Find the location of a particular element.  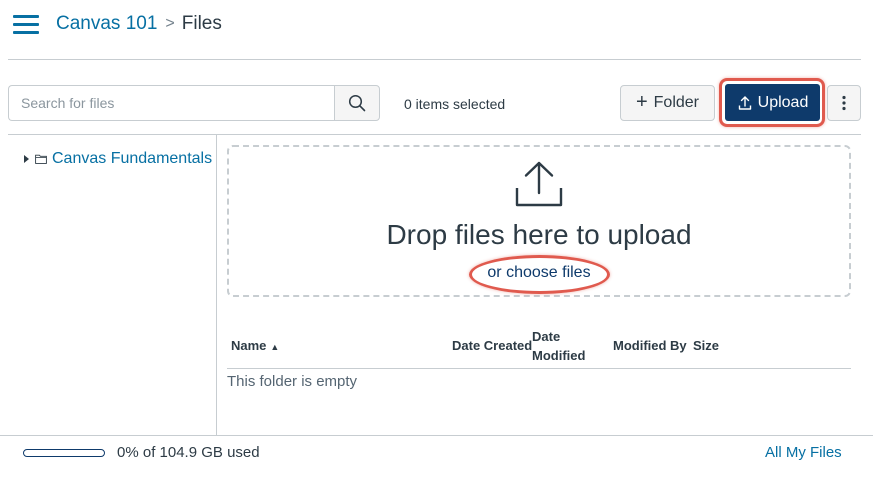

breadcrumb-course-link: Canvas 101 is located at coordinates (106, 23).